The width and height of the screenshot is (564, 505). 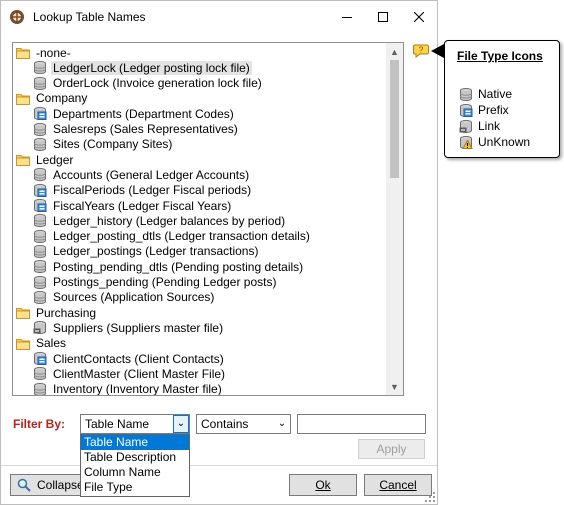 What do you see at coordinates (129, 327) in the screenshot?
I see `tree-item: Suppliers (Suppliers master file)` at bounding box center [129, 327].